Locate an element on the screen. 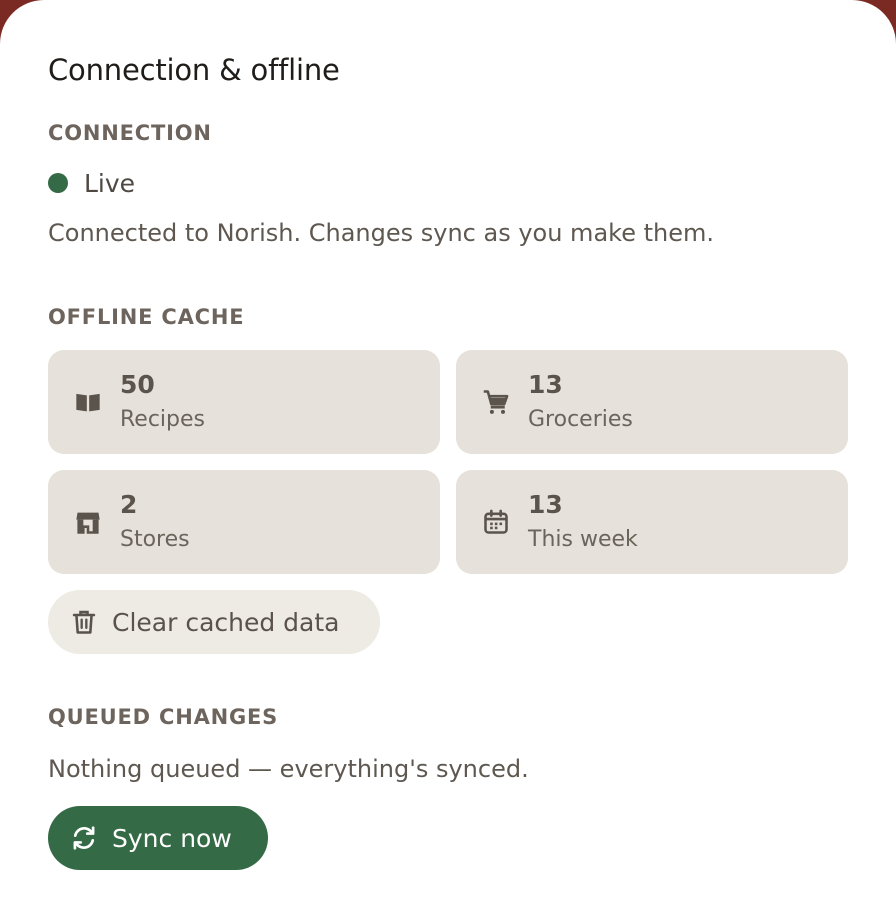 Image resolution: width=896 pixels, height=904 pixels. recipes-label: Recipes is located at coordinates (163, 419).